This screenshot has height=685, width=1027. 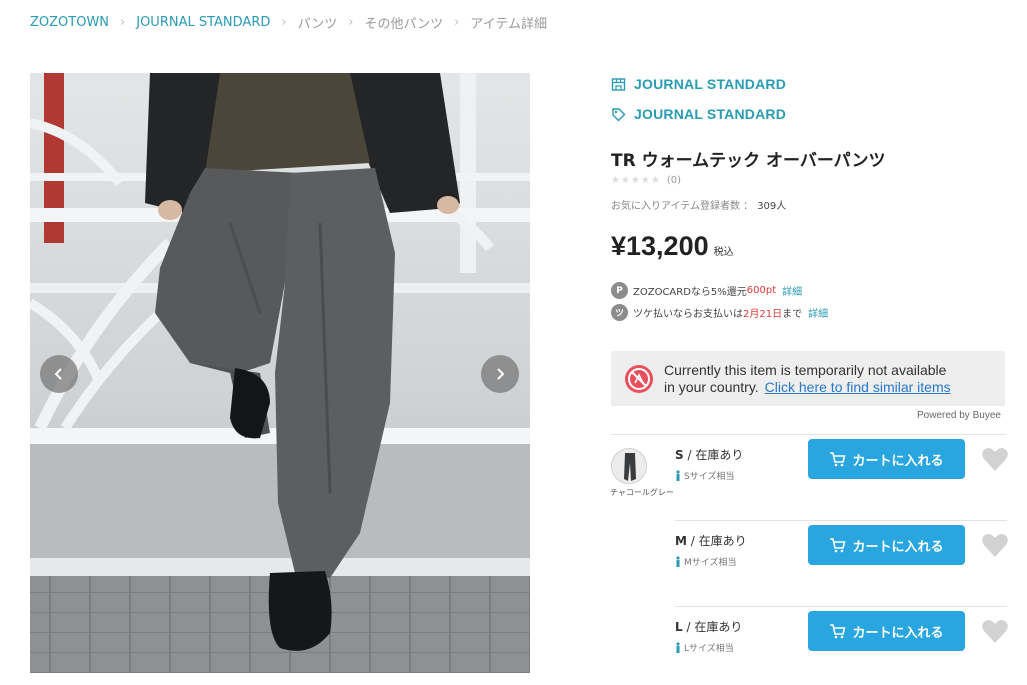 I want to click on zozocard-promo: P ZOZOCARDなら5%還元 600pt 詳細, so click(x=706, y=290).